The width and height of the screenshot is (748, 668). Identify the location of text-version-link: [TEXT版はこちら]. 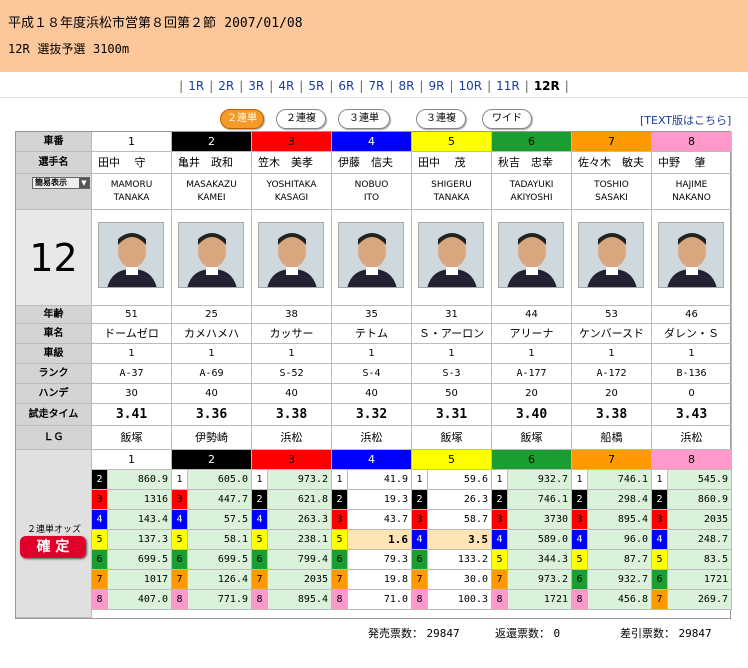
(685, 120).